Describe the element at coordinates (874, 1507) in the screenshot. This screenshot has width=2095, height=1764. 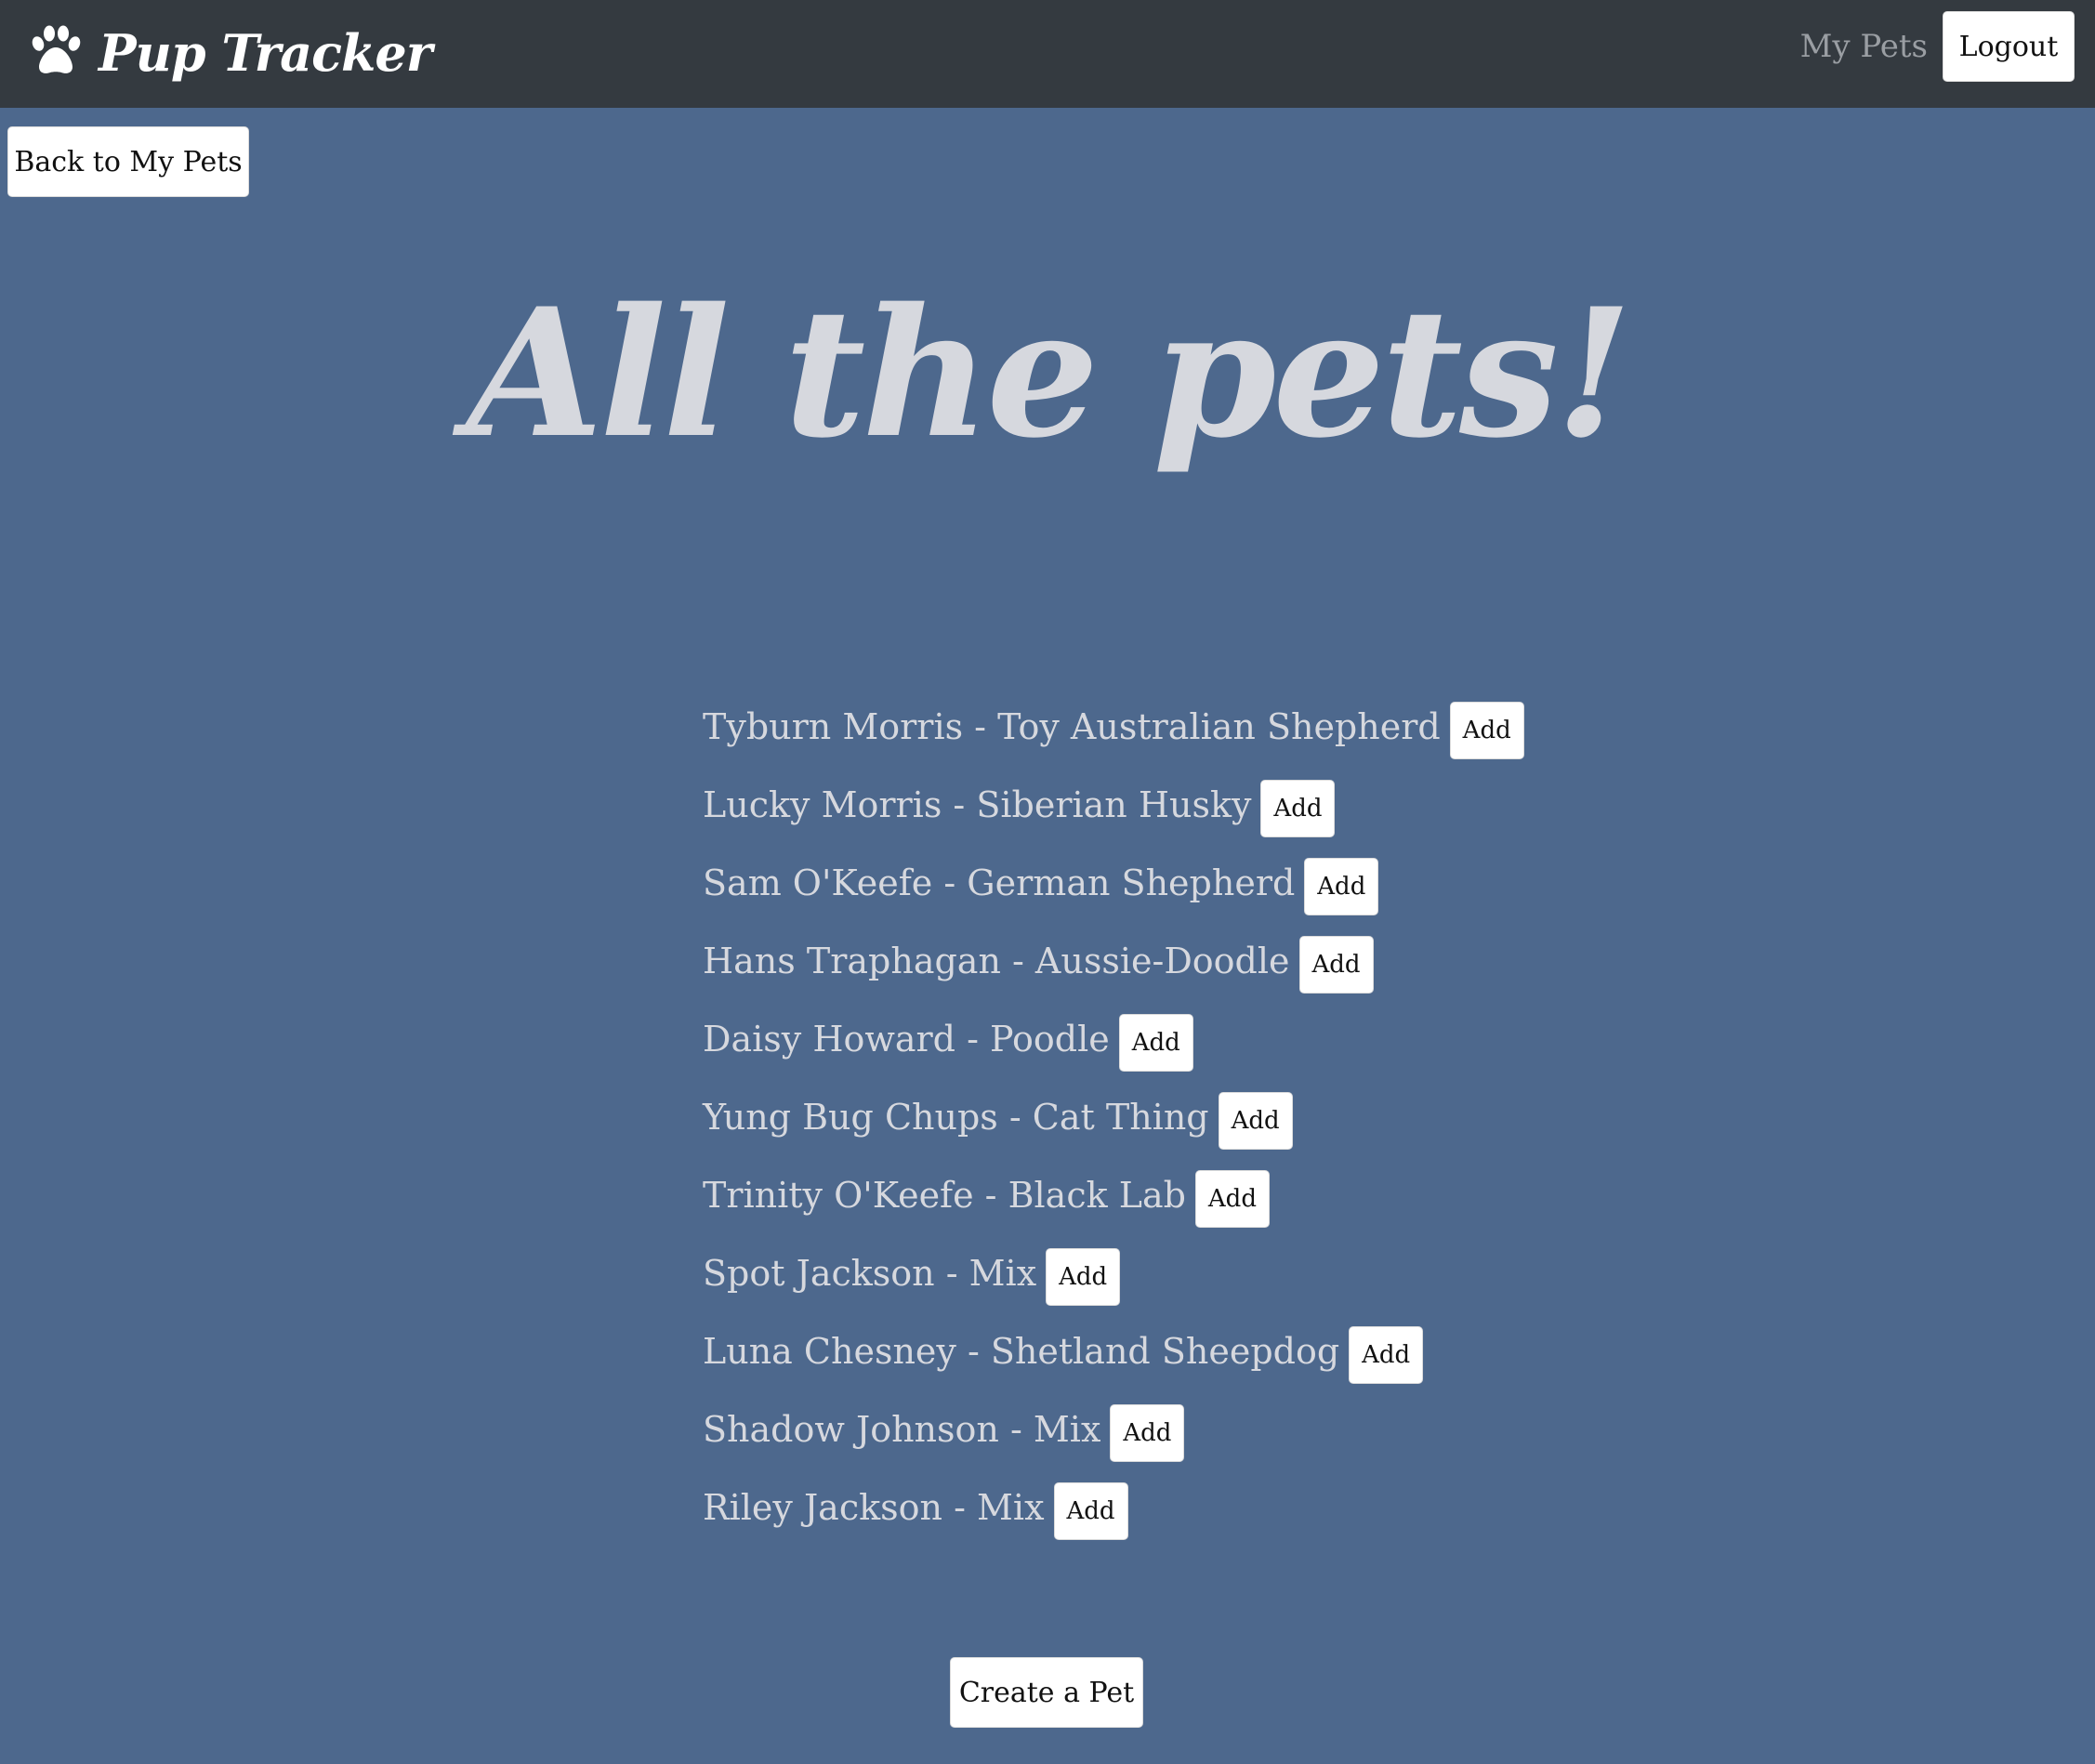
I see `pet-label: Riley Jackson - Mix` at that location.